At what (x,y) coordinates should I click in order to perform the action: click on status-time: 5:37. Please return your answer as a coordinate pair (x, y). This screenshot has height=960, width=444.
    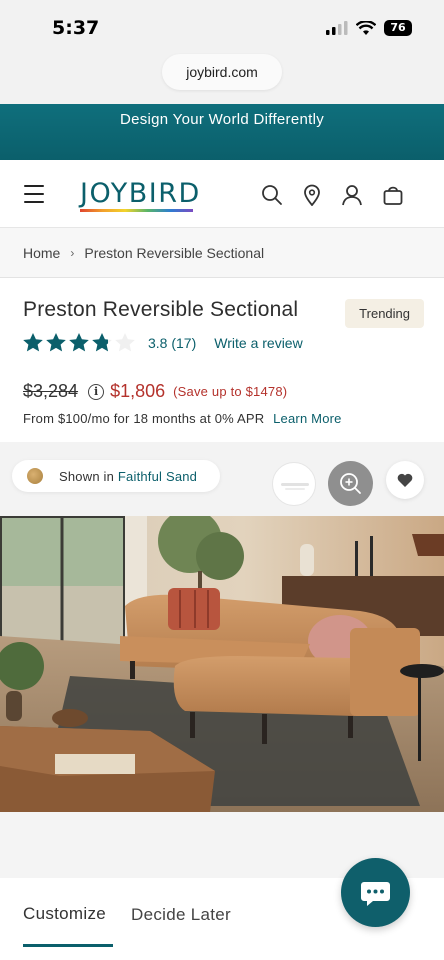
    Looking at the image, I should click on (76, 28).